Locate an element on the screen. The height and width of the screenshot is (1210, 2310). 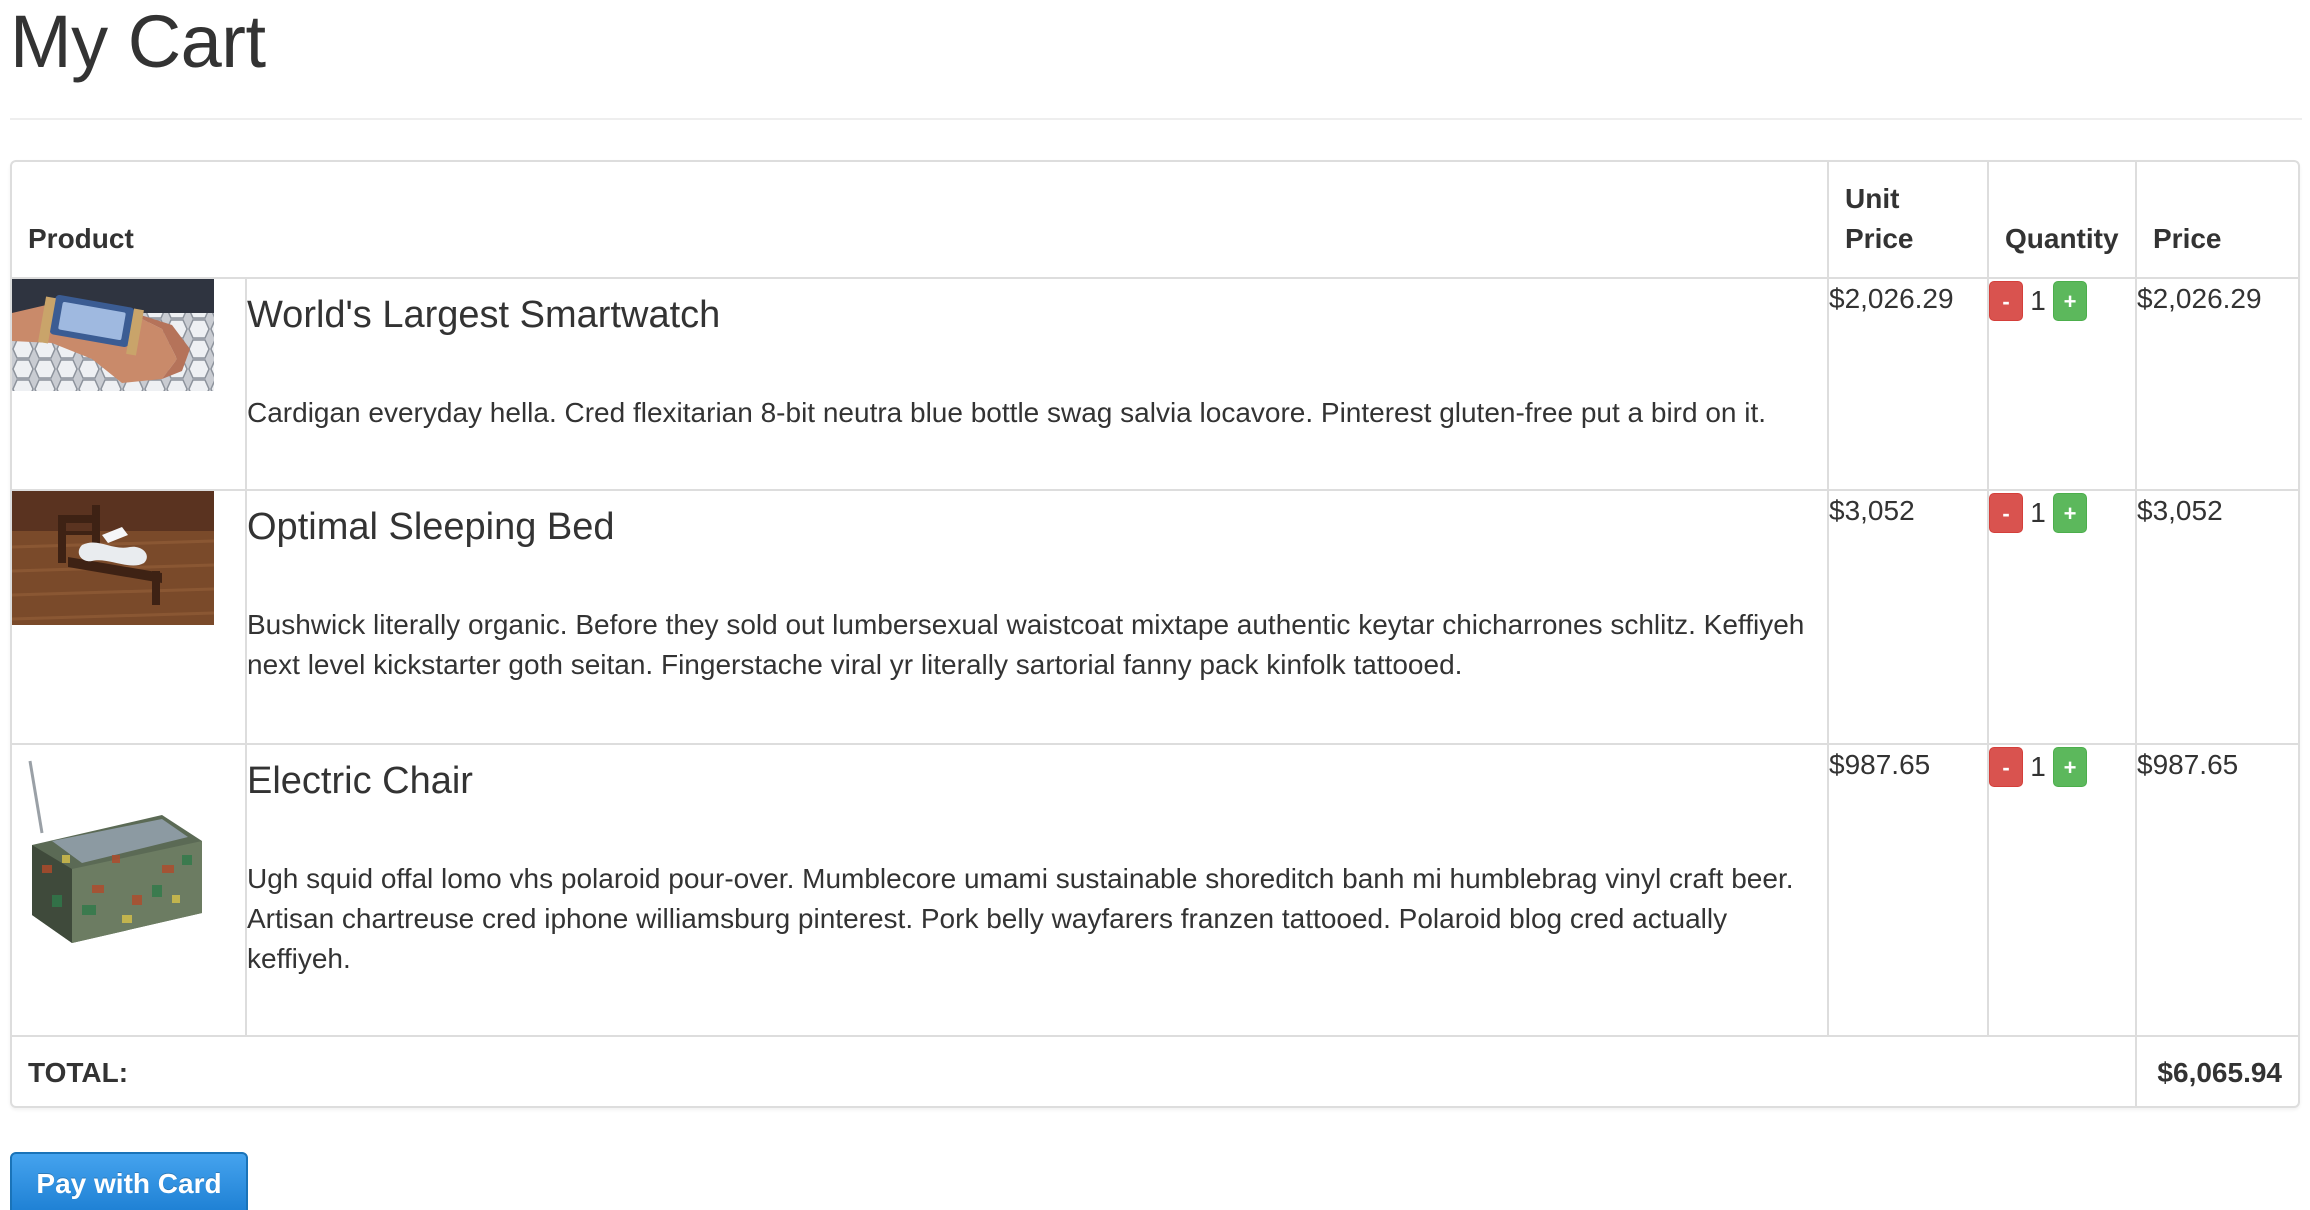
line-price: $2,026.29 is located at coordinates (2216, 384).